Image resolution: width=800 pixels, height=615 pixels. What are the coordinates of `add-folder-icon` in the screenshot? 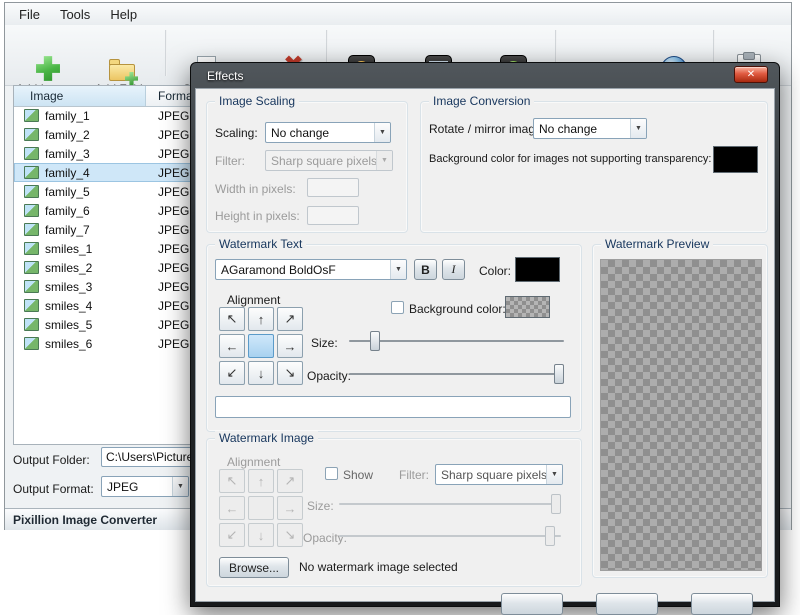 It's located at (123, 70).